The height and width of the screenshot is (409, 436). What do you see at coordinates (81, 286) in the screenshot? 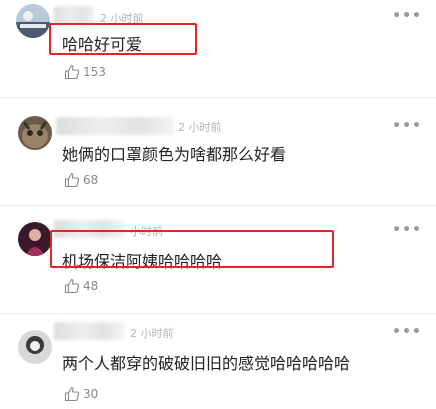
I see `like-button: 48` at bounding box center [81, 286].